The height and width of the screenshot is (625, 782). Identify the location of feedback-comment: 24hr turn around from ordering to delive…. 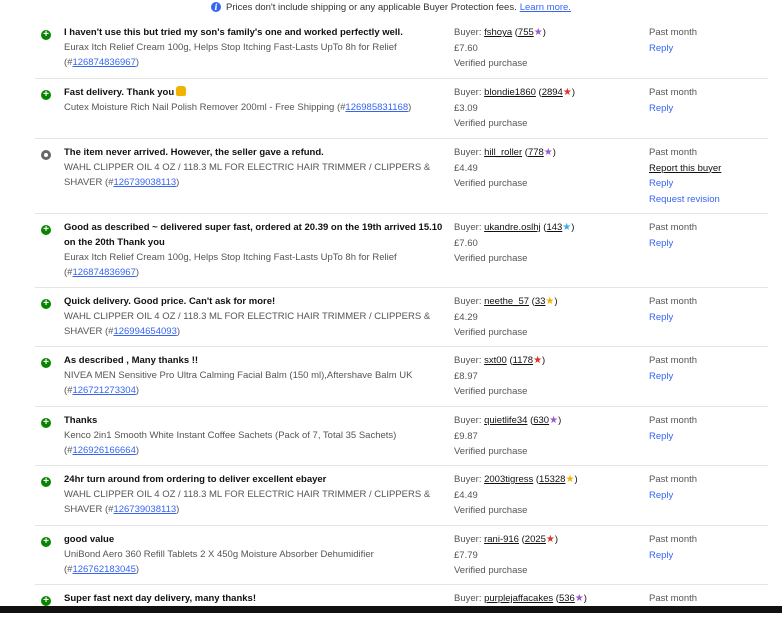
(195, 479).